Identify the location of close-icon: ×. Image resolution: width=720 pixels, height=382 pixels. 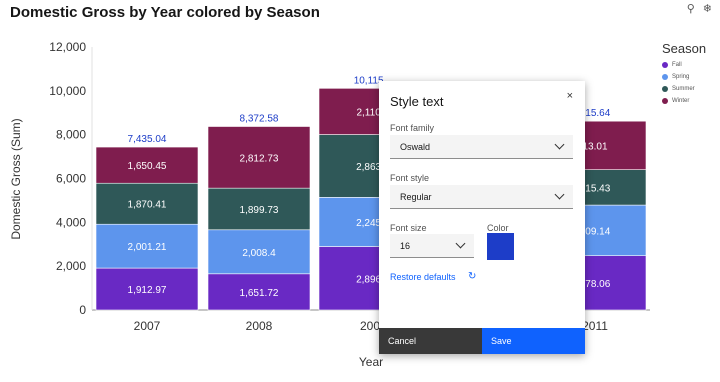
(570, 96).